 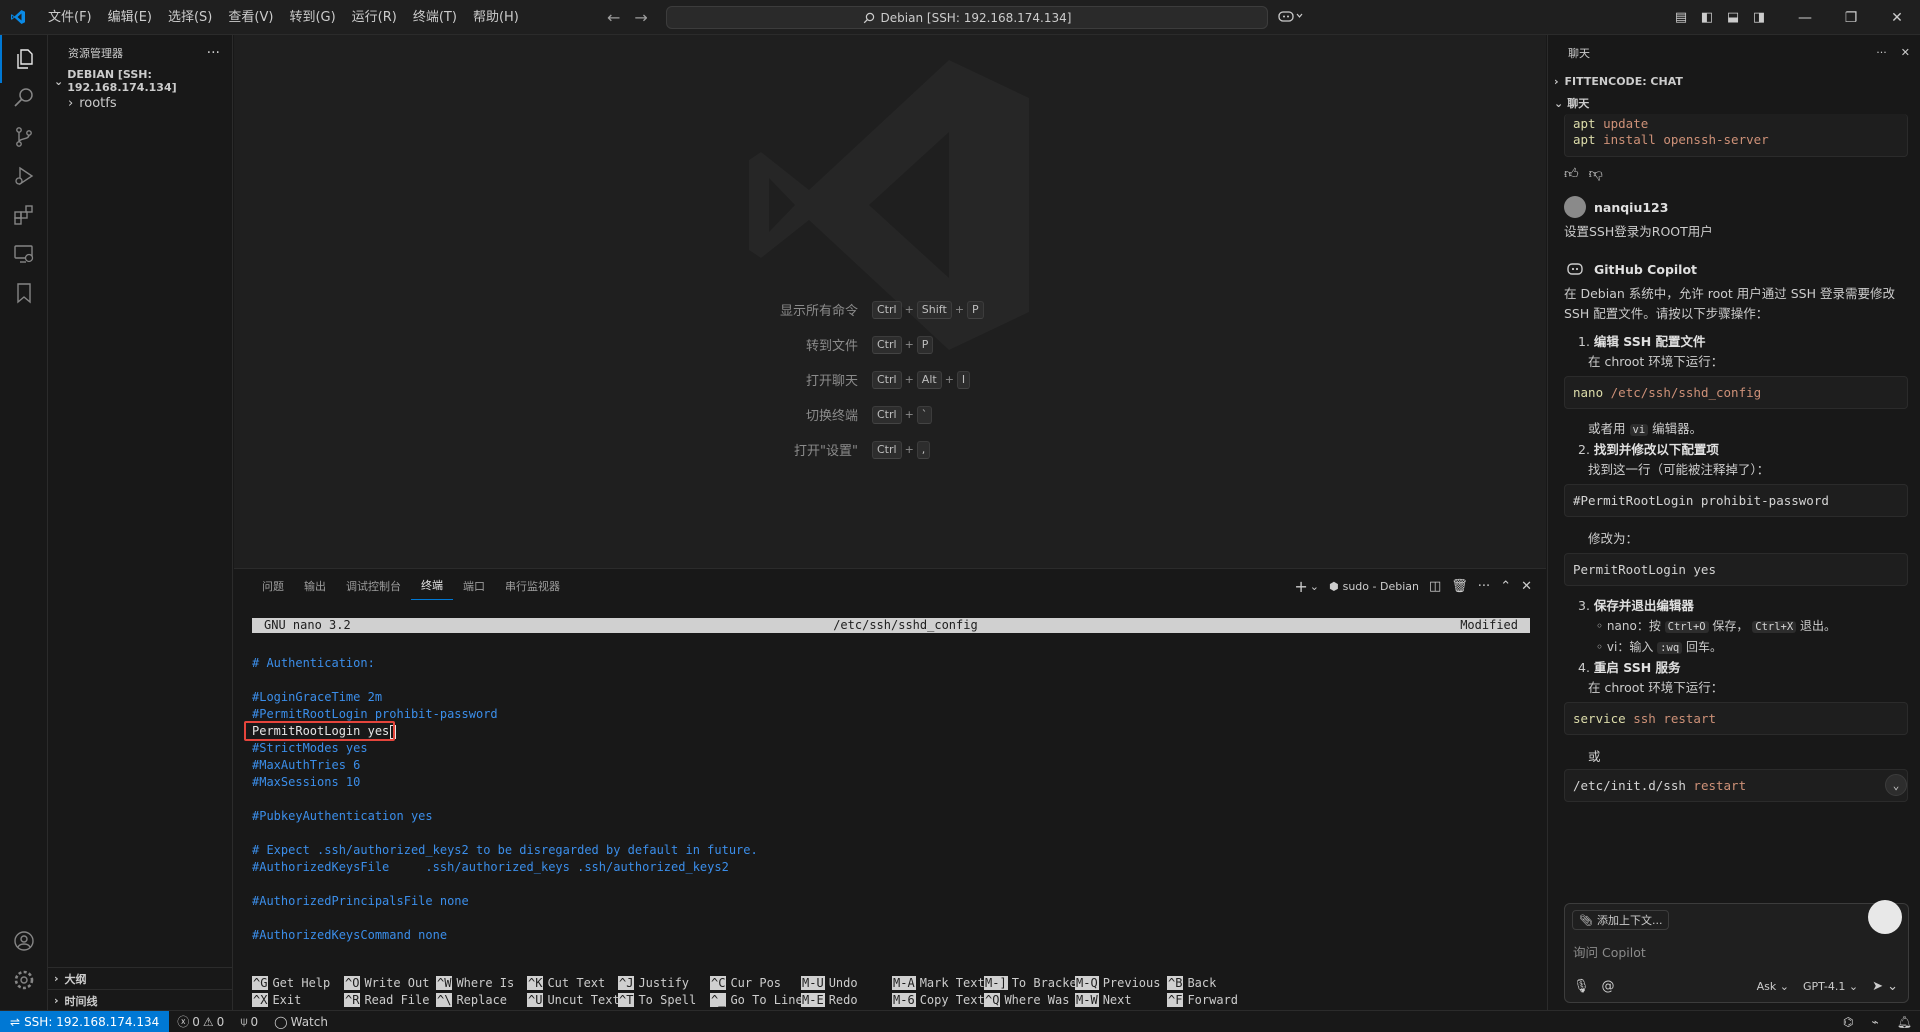 I want to click on ports-count: 0, so click(x=254, y=1021).